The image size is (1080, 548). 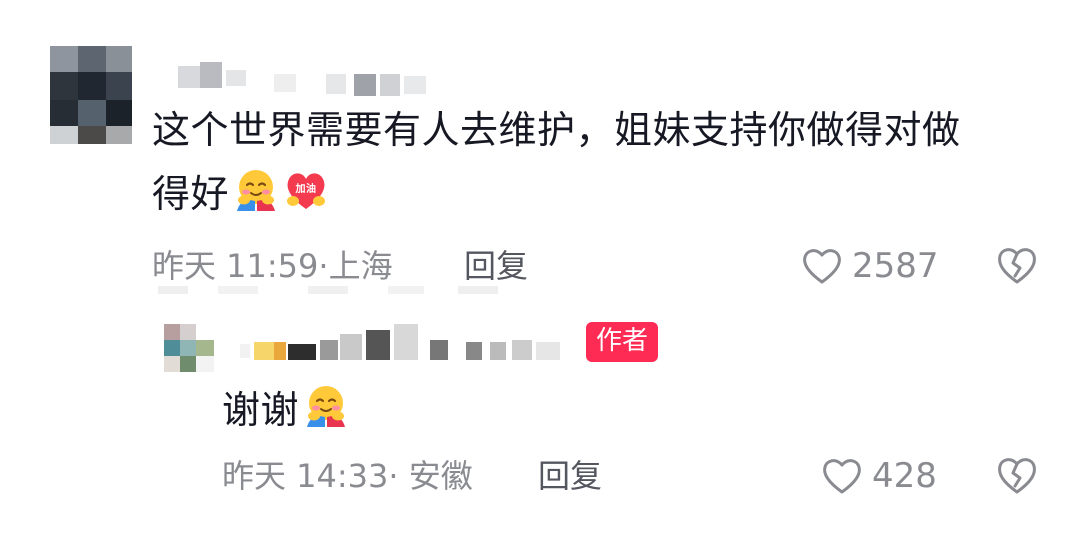 I want to click on comment-meta: 昨天 11:59·上海, so click(x=272, y=266).